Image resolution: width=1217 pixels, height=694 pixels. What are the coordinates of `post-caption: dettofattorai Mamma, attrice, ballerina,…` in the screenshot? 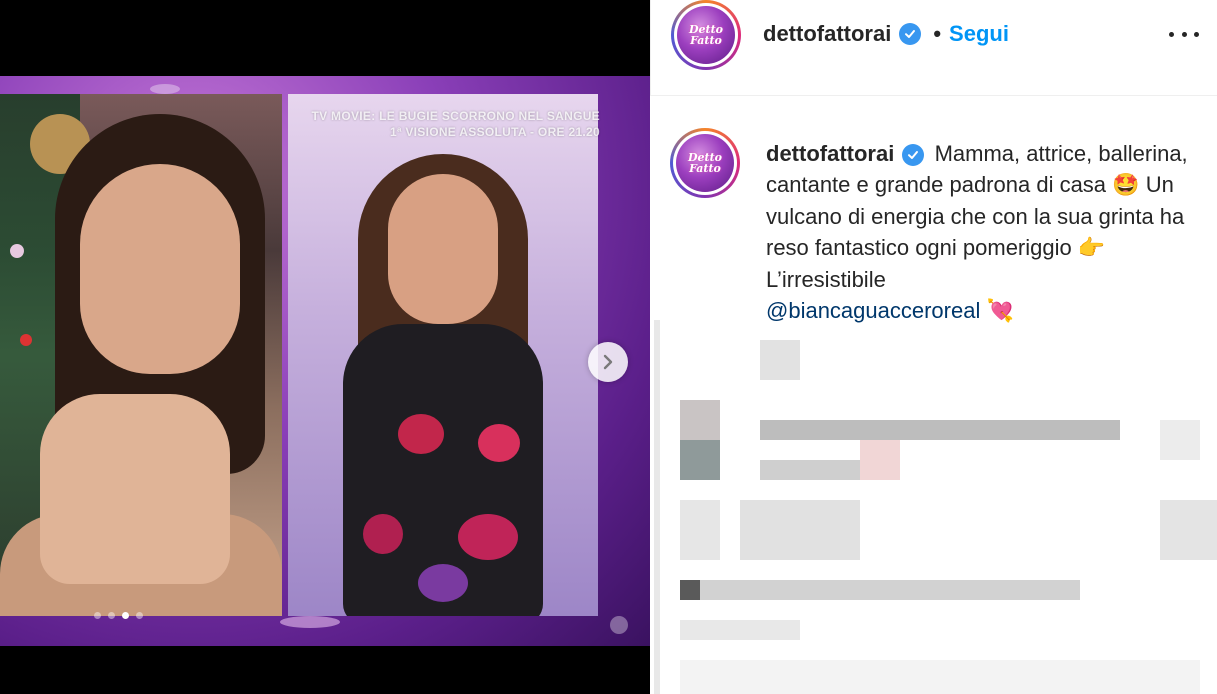 It's located at (986, 232).